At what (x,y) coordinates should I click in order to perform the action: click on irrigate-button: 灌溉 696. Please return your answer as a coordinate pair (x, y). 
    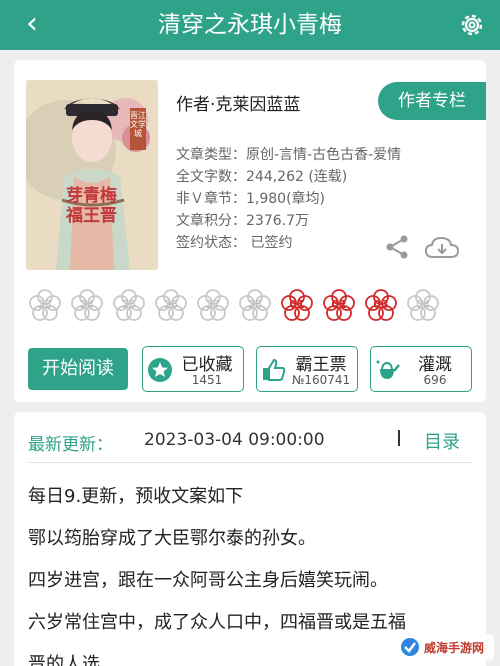
    Looking at the image, I should click on (421, 369).